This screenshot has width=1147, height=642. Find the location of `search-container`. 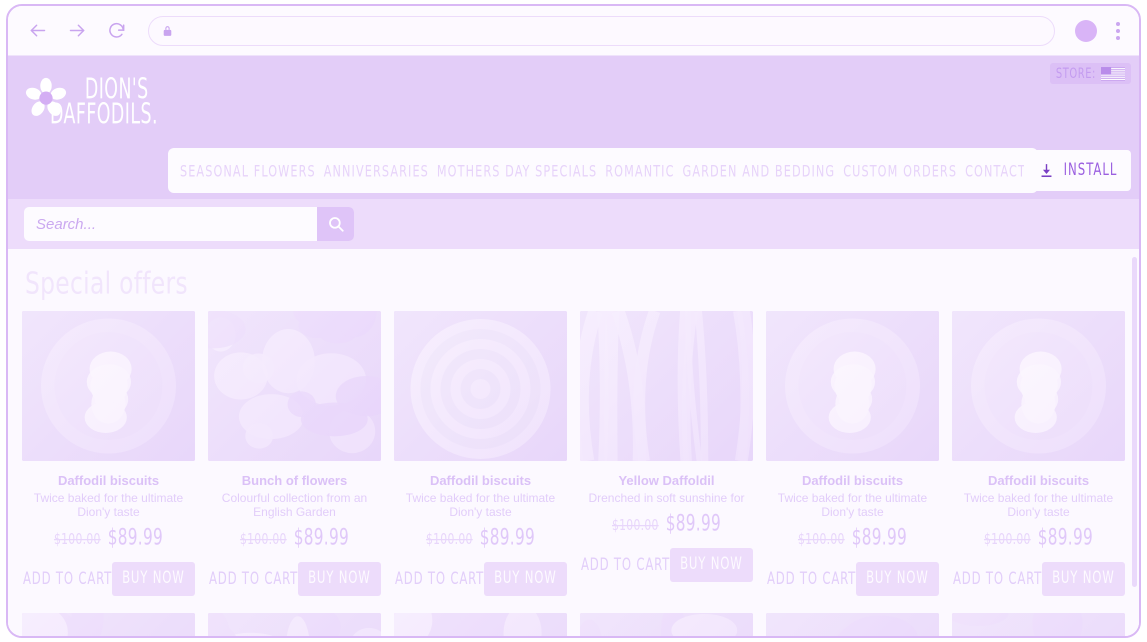

search-container is located at coordinates (189, 224).